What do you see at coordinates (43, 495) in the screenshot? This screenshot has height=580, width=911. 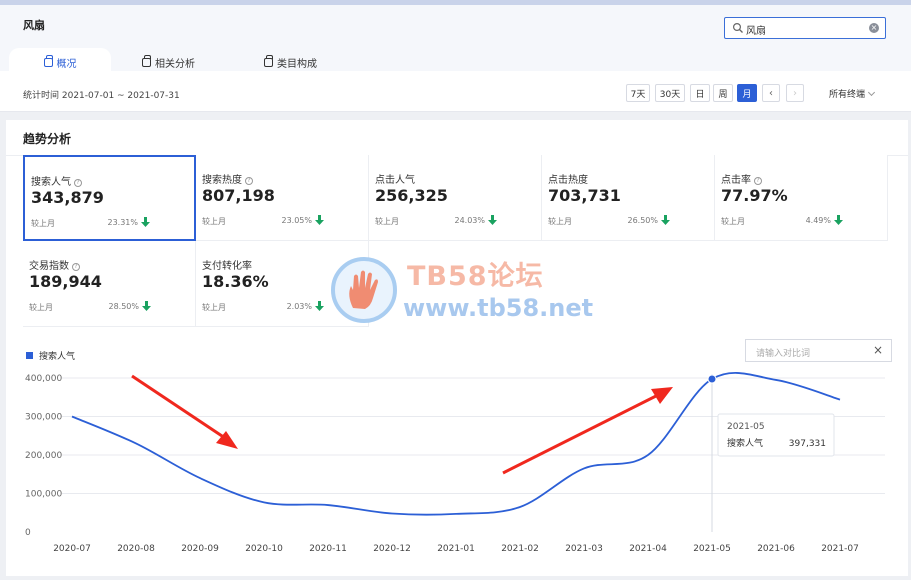 I see `y-tick-label: 100,000` at bounding box center [43, 495].